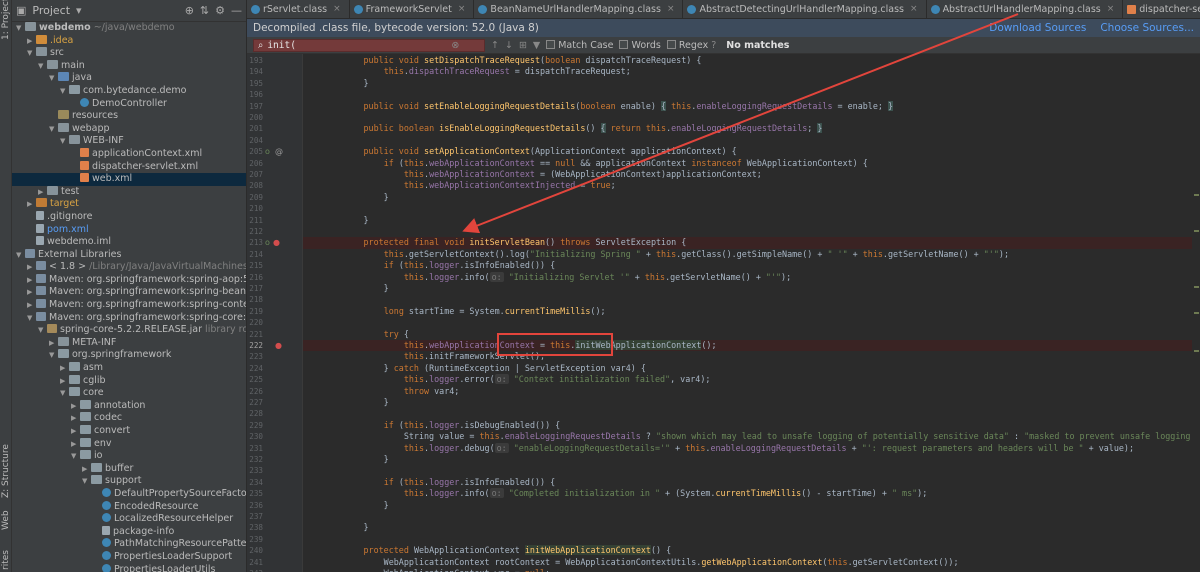 The height and width of the screenshot is (572, 1200). What do you see at coordinates (129, 116) in the screenshot?
I see `tree-item: resources` at bounding box center [129, 116].